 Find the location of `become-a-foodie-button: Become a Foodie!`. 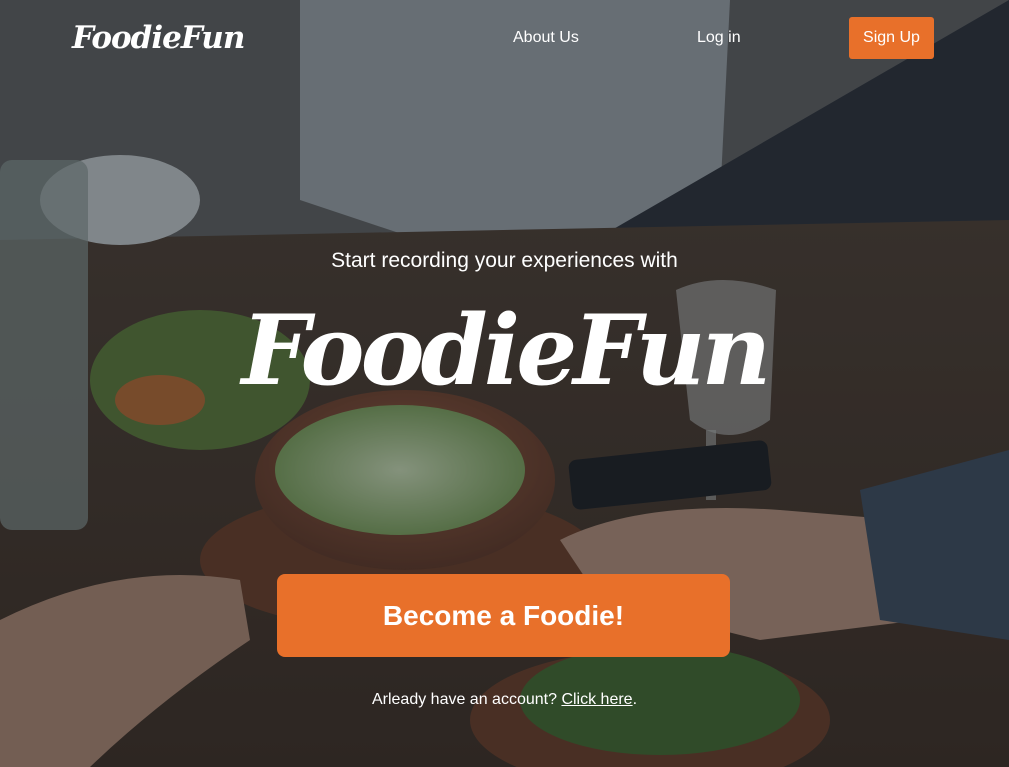

become-a-foodie-button: Become a Foodie! is located at coordinates (503, 615).